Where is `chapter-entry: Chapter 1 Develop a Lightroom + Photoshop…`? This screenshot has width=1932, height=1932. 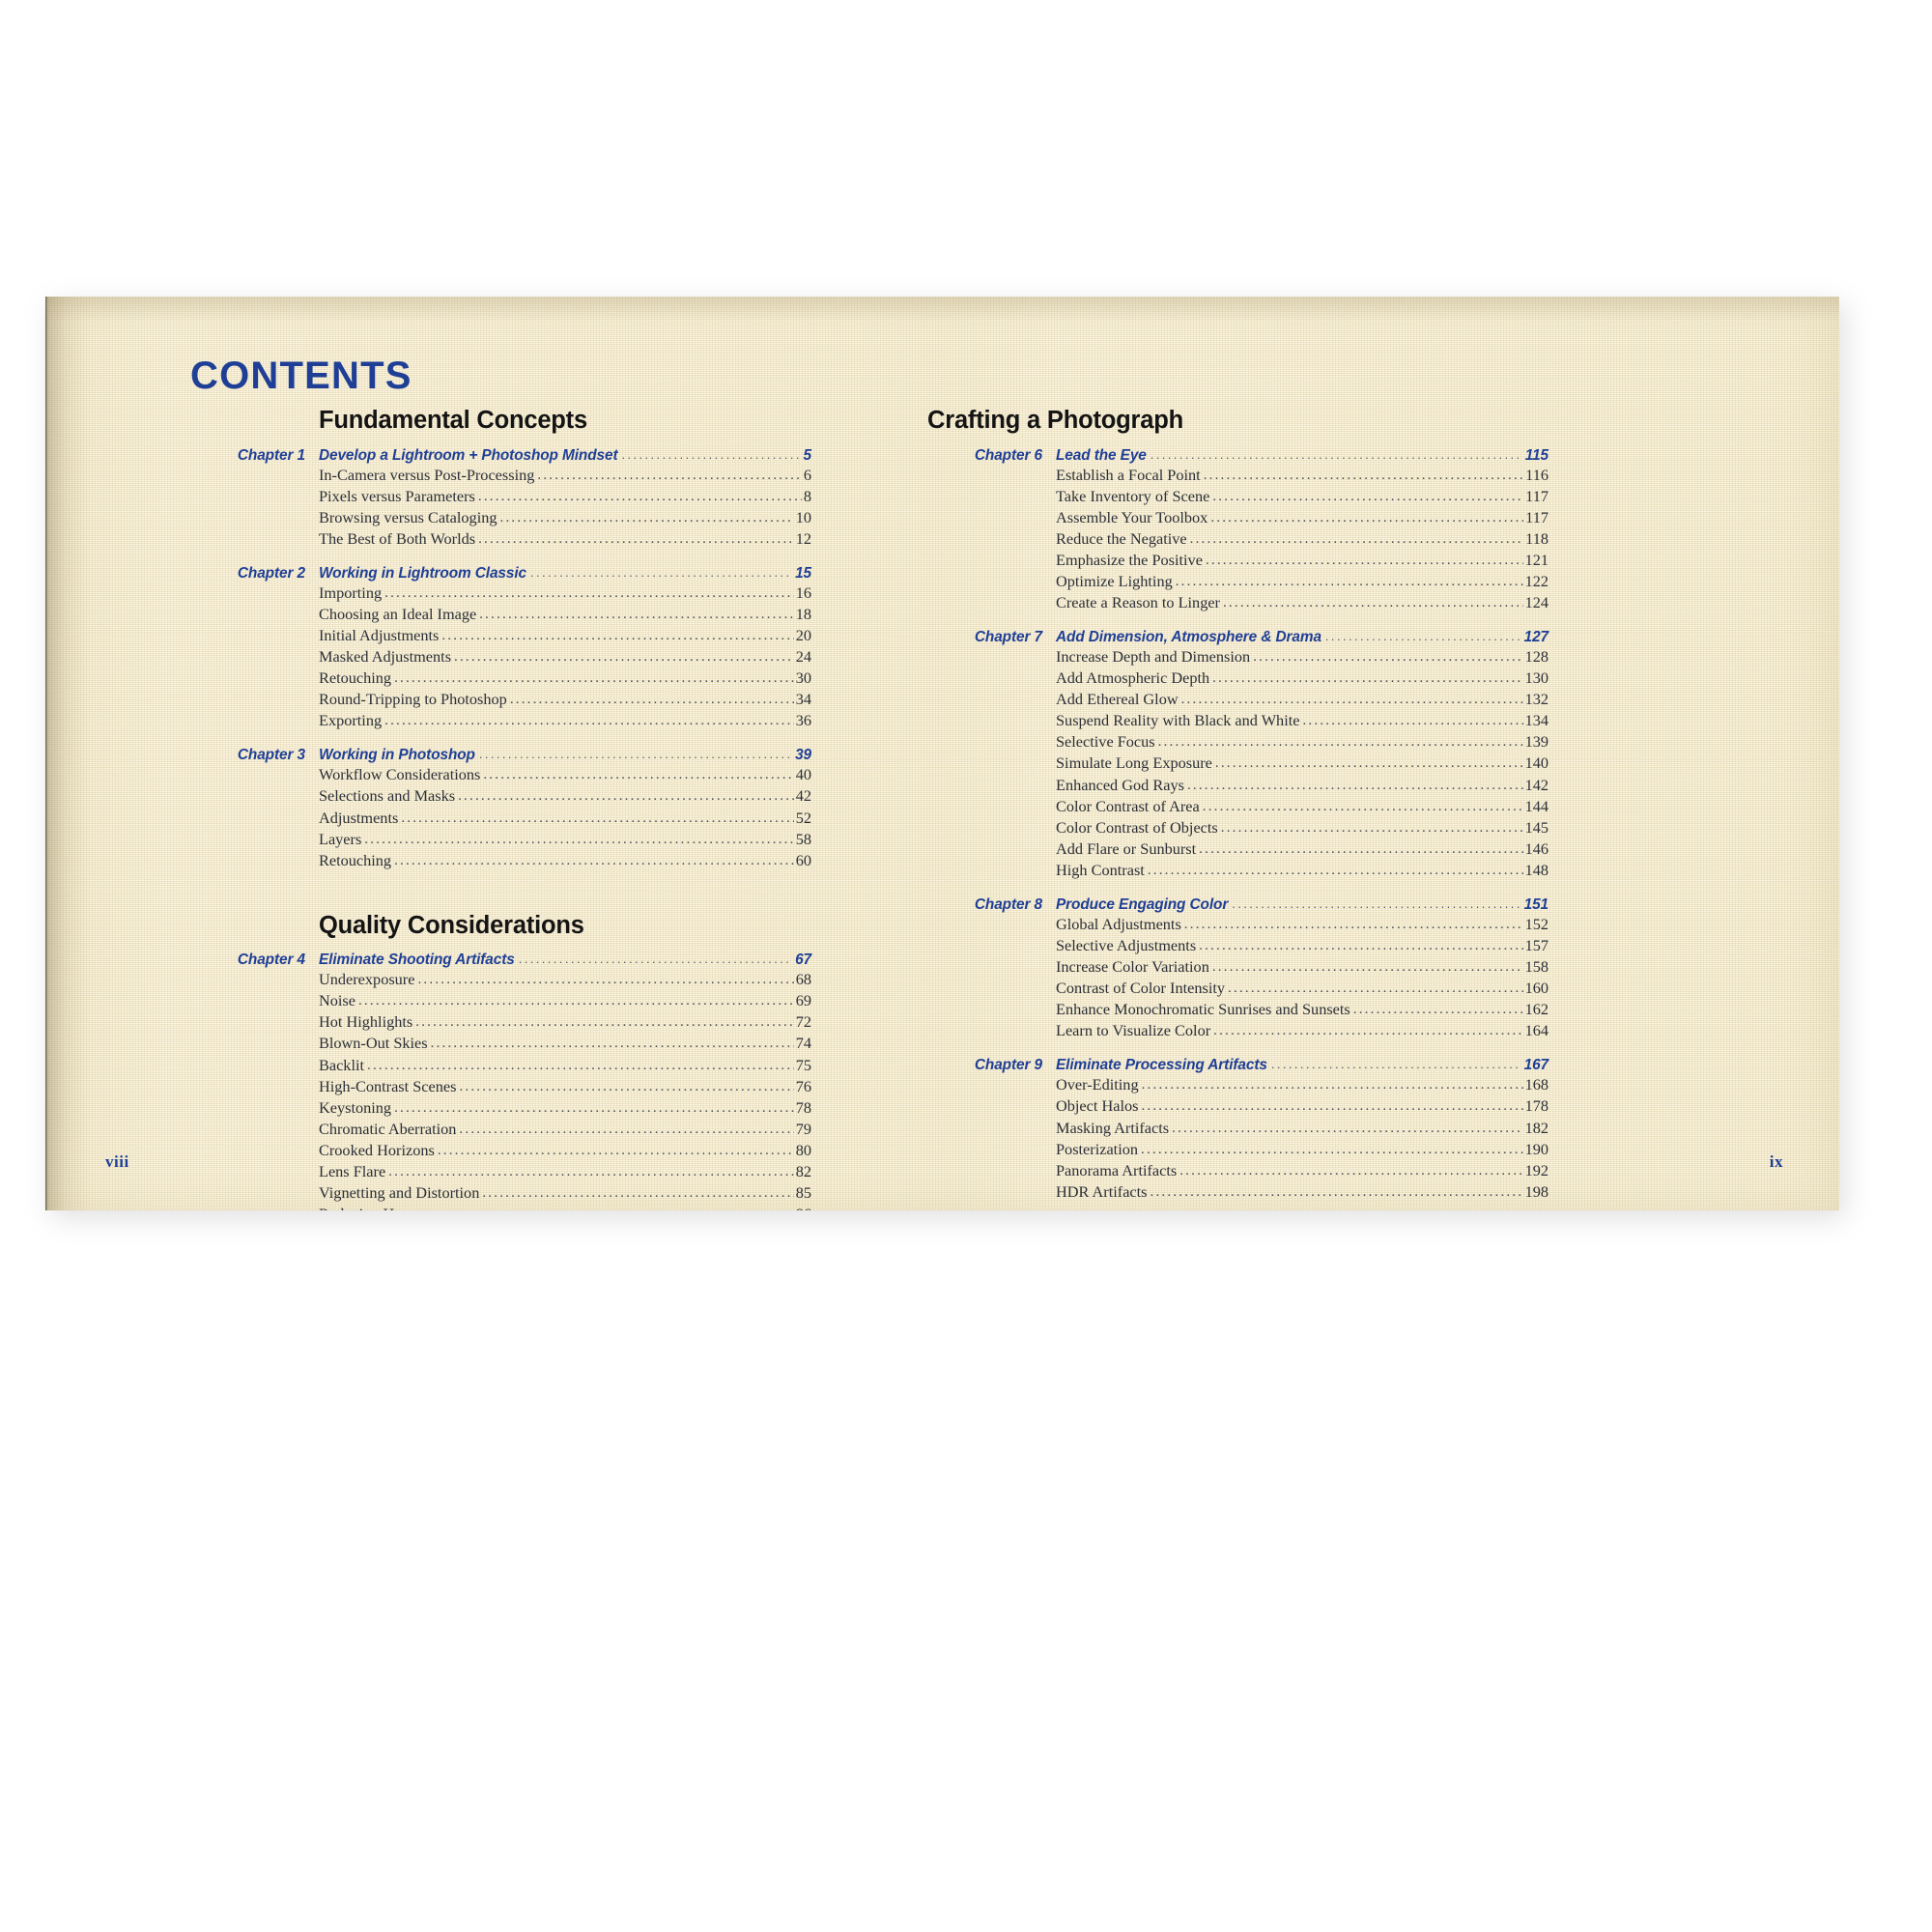
chapter-entry: Chapter 1 Develop a Lightroom + Photoshop… is located at coordinates (500, 456).